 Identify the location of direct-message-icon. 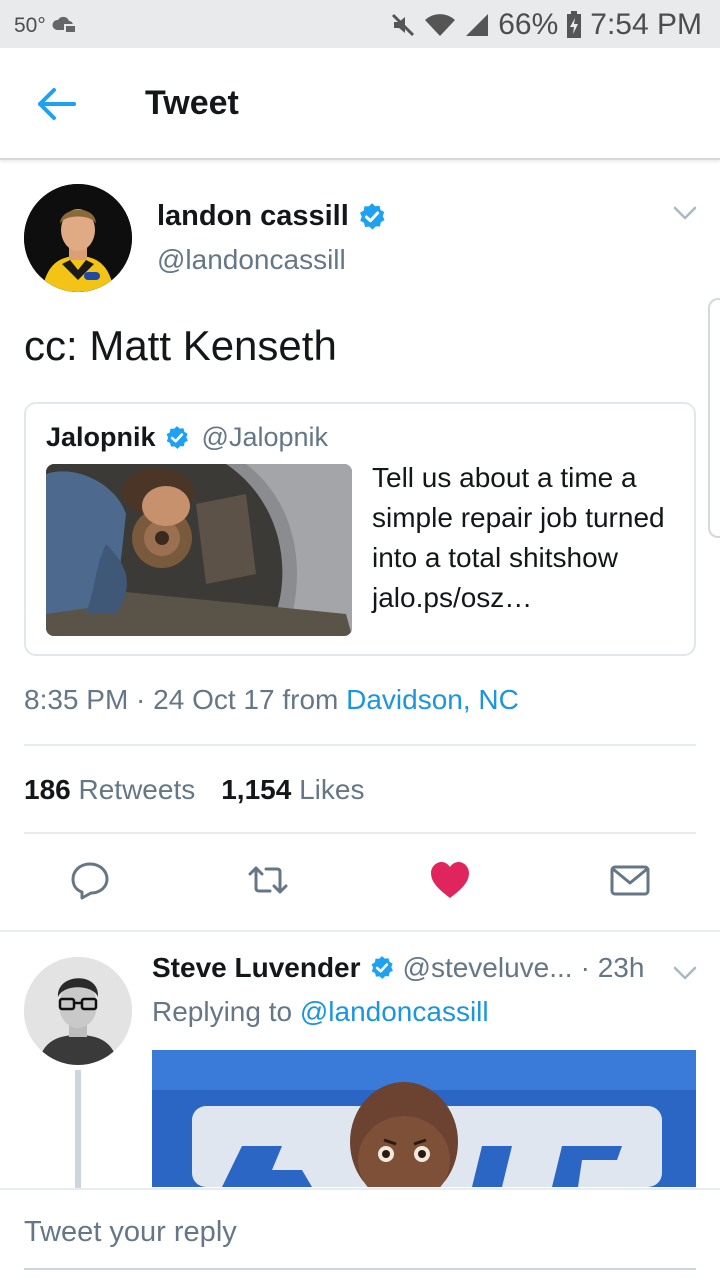
(630, 880).